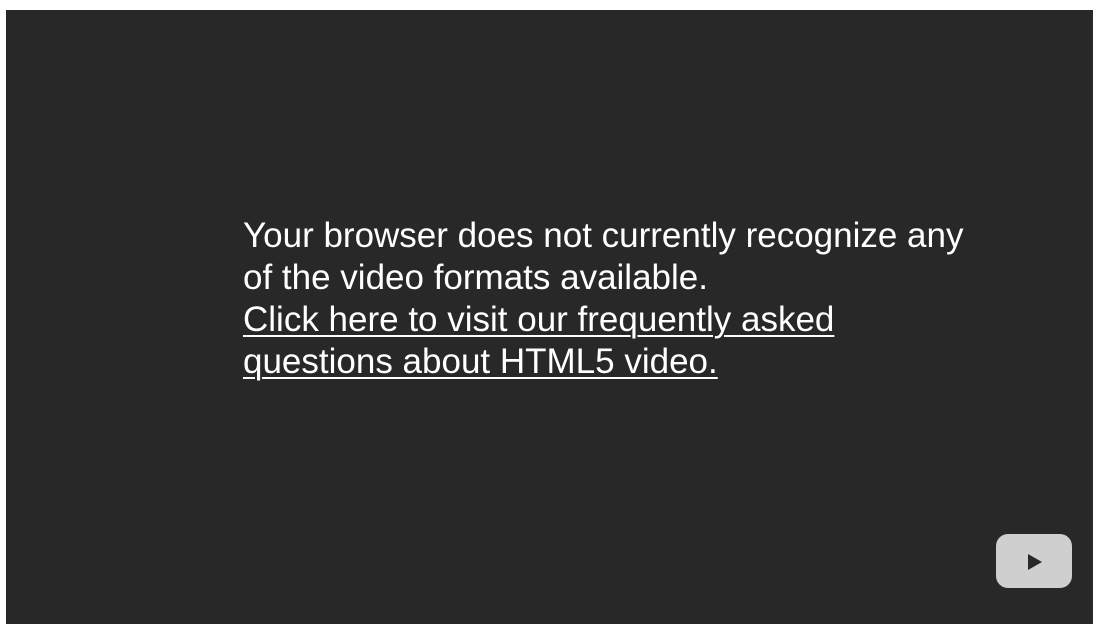  Describe the element at coordinates (538, 319) in the screenshot. I see `faq-link-line-1: Click here to visit our frequently asked` at that location.